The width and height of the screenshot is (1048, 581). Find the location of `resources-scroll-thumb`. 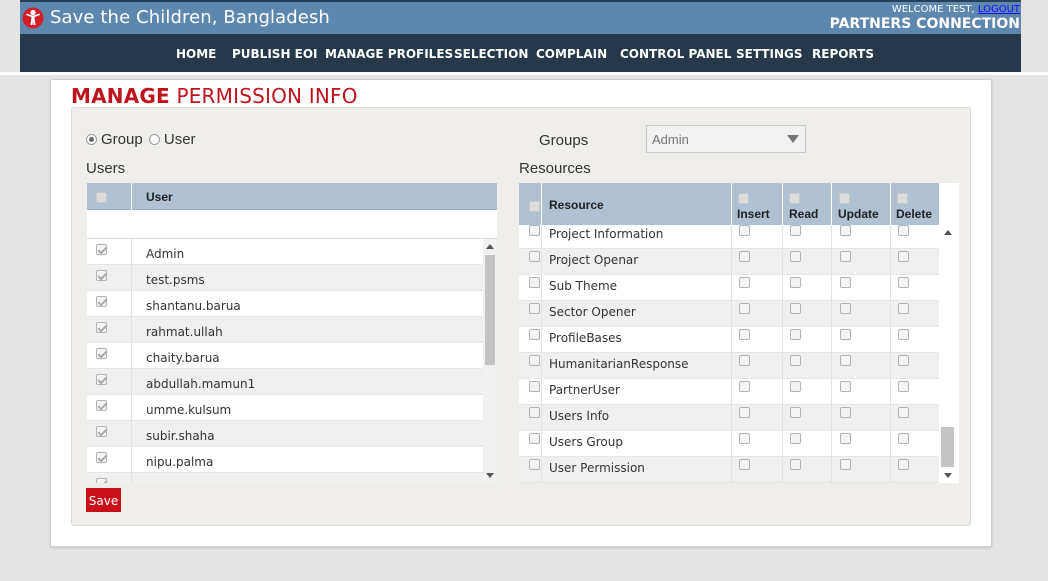

resources-scroll-thumb is located at coordinates (947, 447).